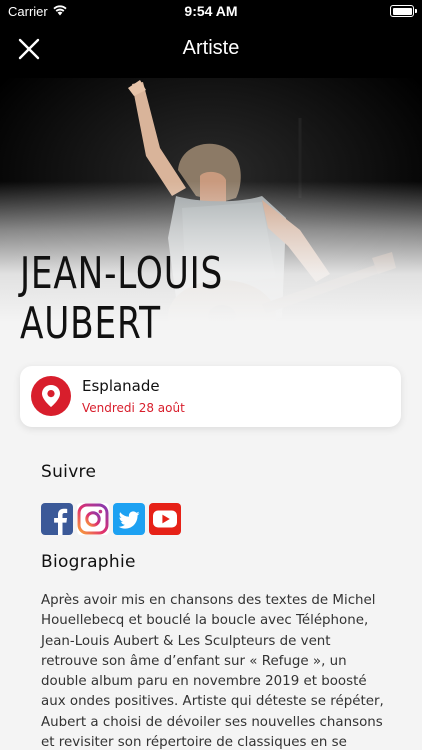 This screenshot has height=750, width=422. What do you see at coordinates (403, 11) in the screenshot?
I see `battery-icon` at bounding box center [403, 11].